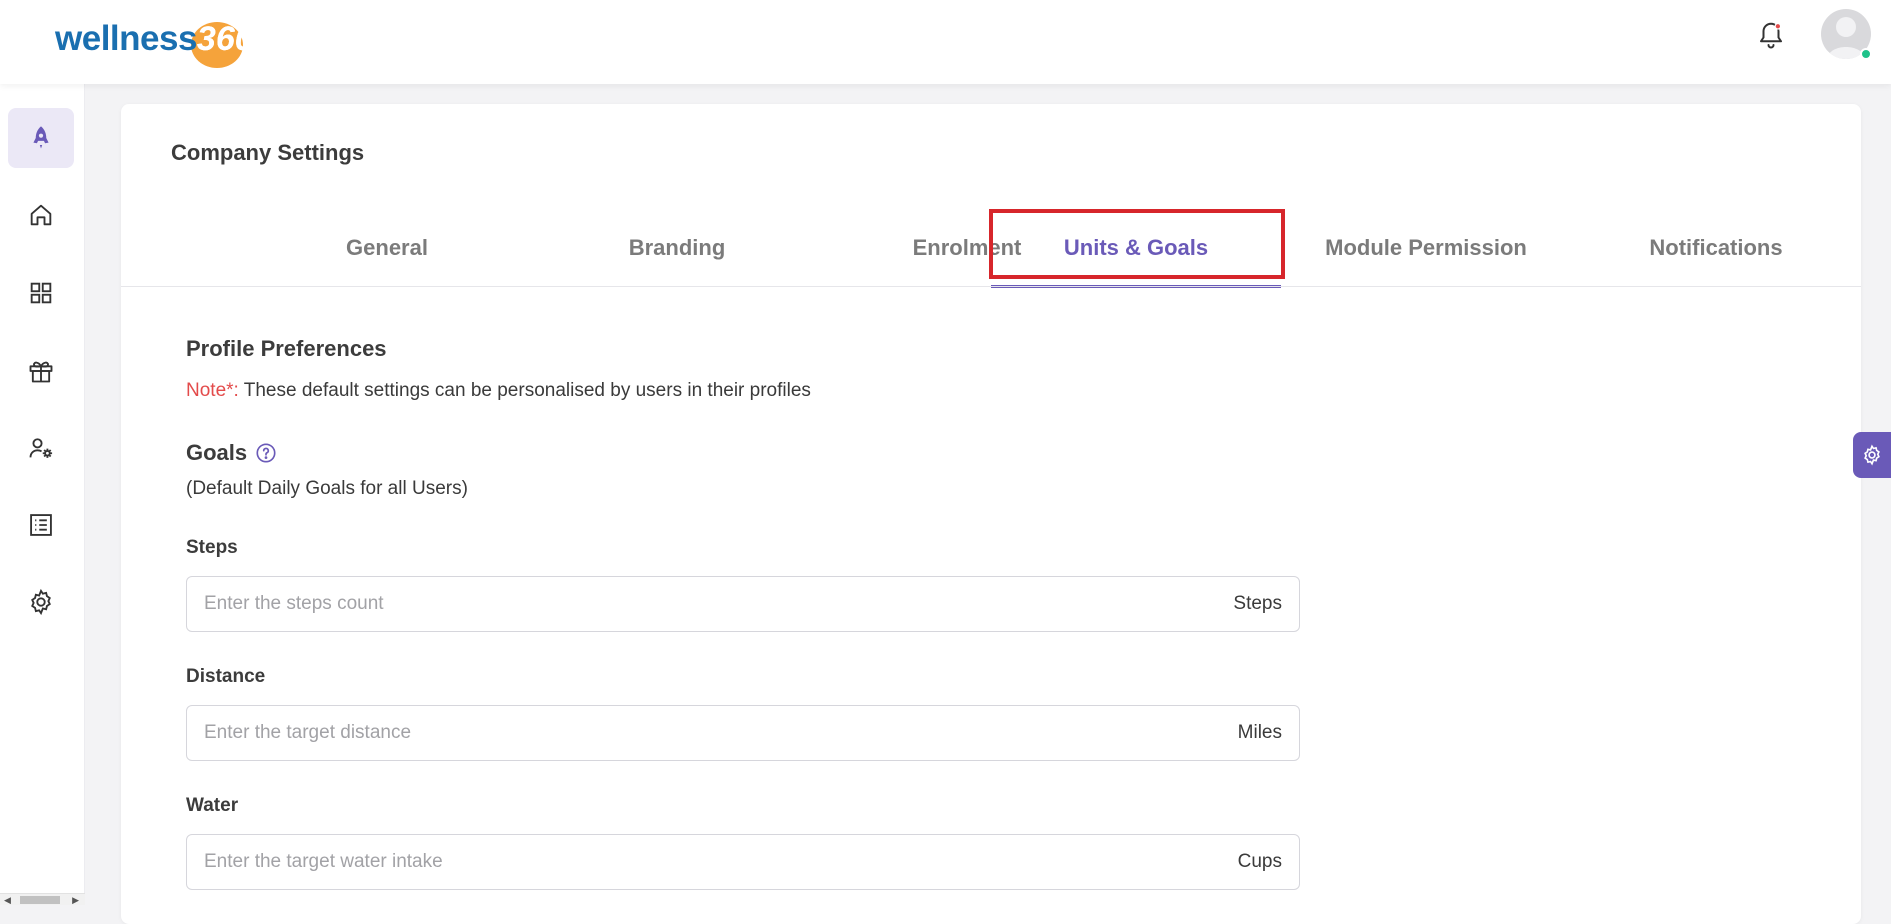 This screenshot has height=924, width=1891. Describe the element at coordinates (212, 390) in the screenshot. I see `note-prefix: Note*:` at that location.